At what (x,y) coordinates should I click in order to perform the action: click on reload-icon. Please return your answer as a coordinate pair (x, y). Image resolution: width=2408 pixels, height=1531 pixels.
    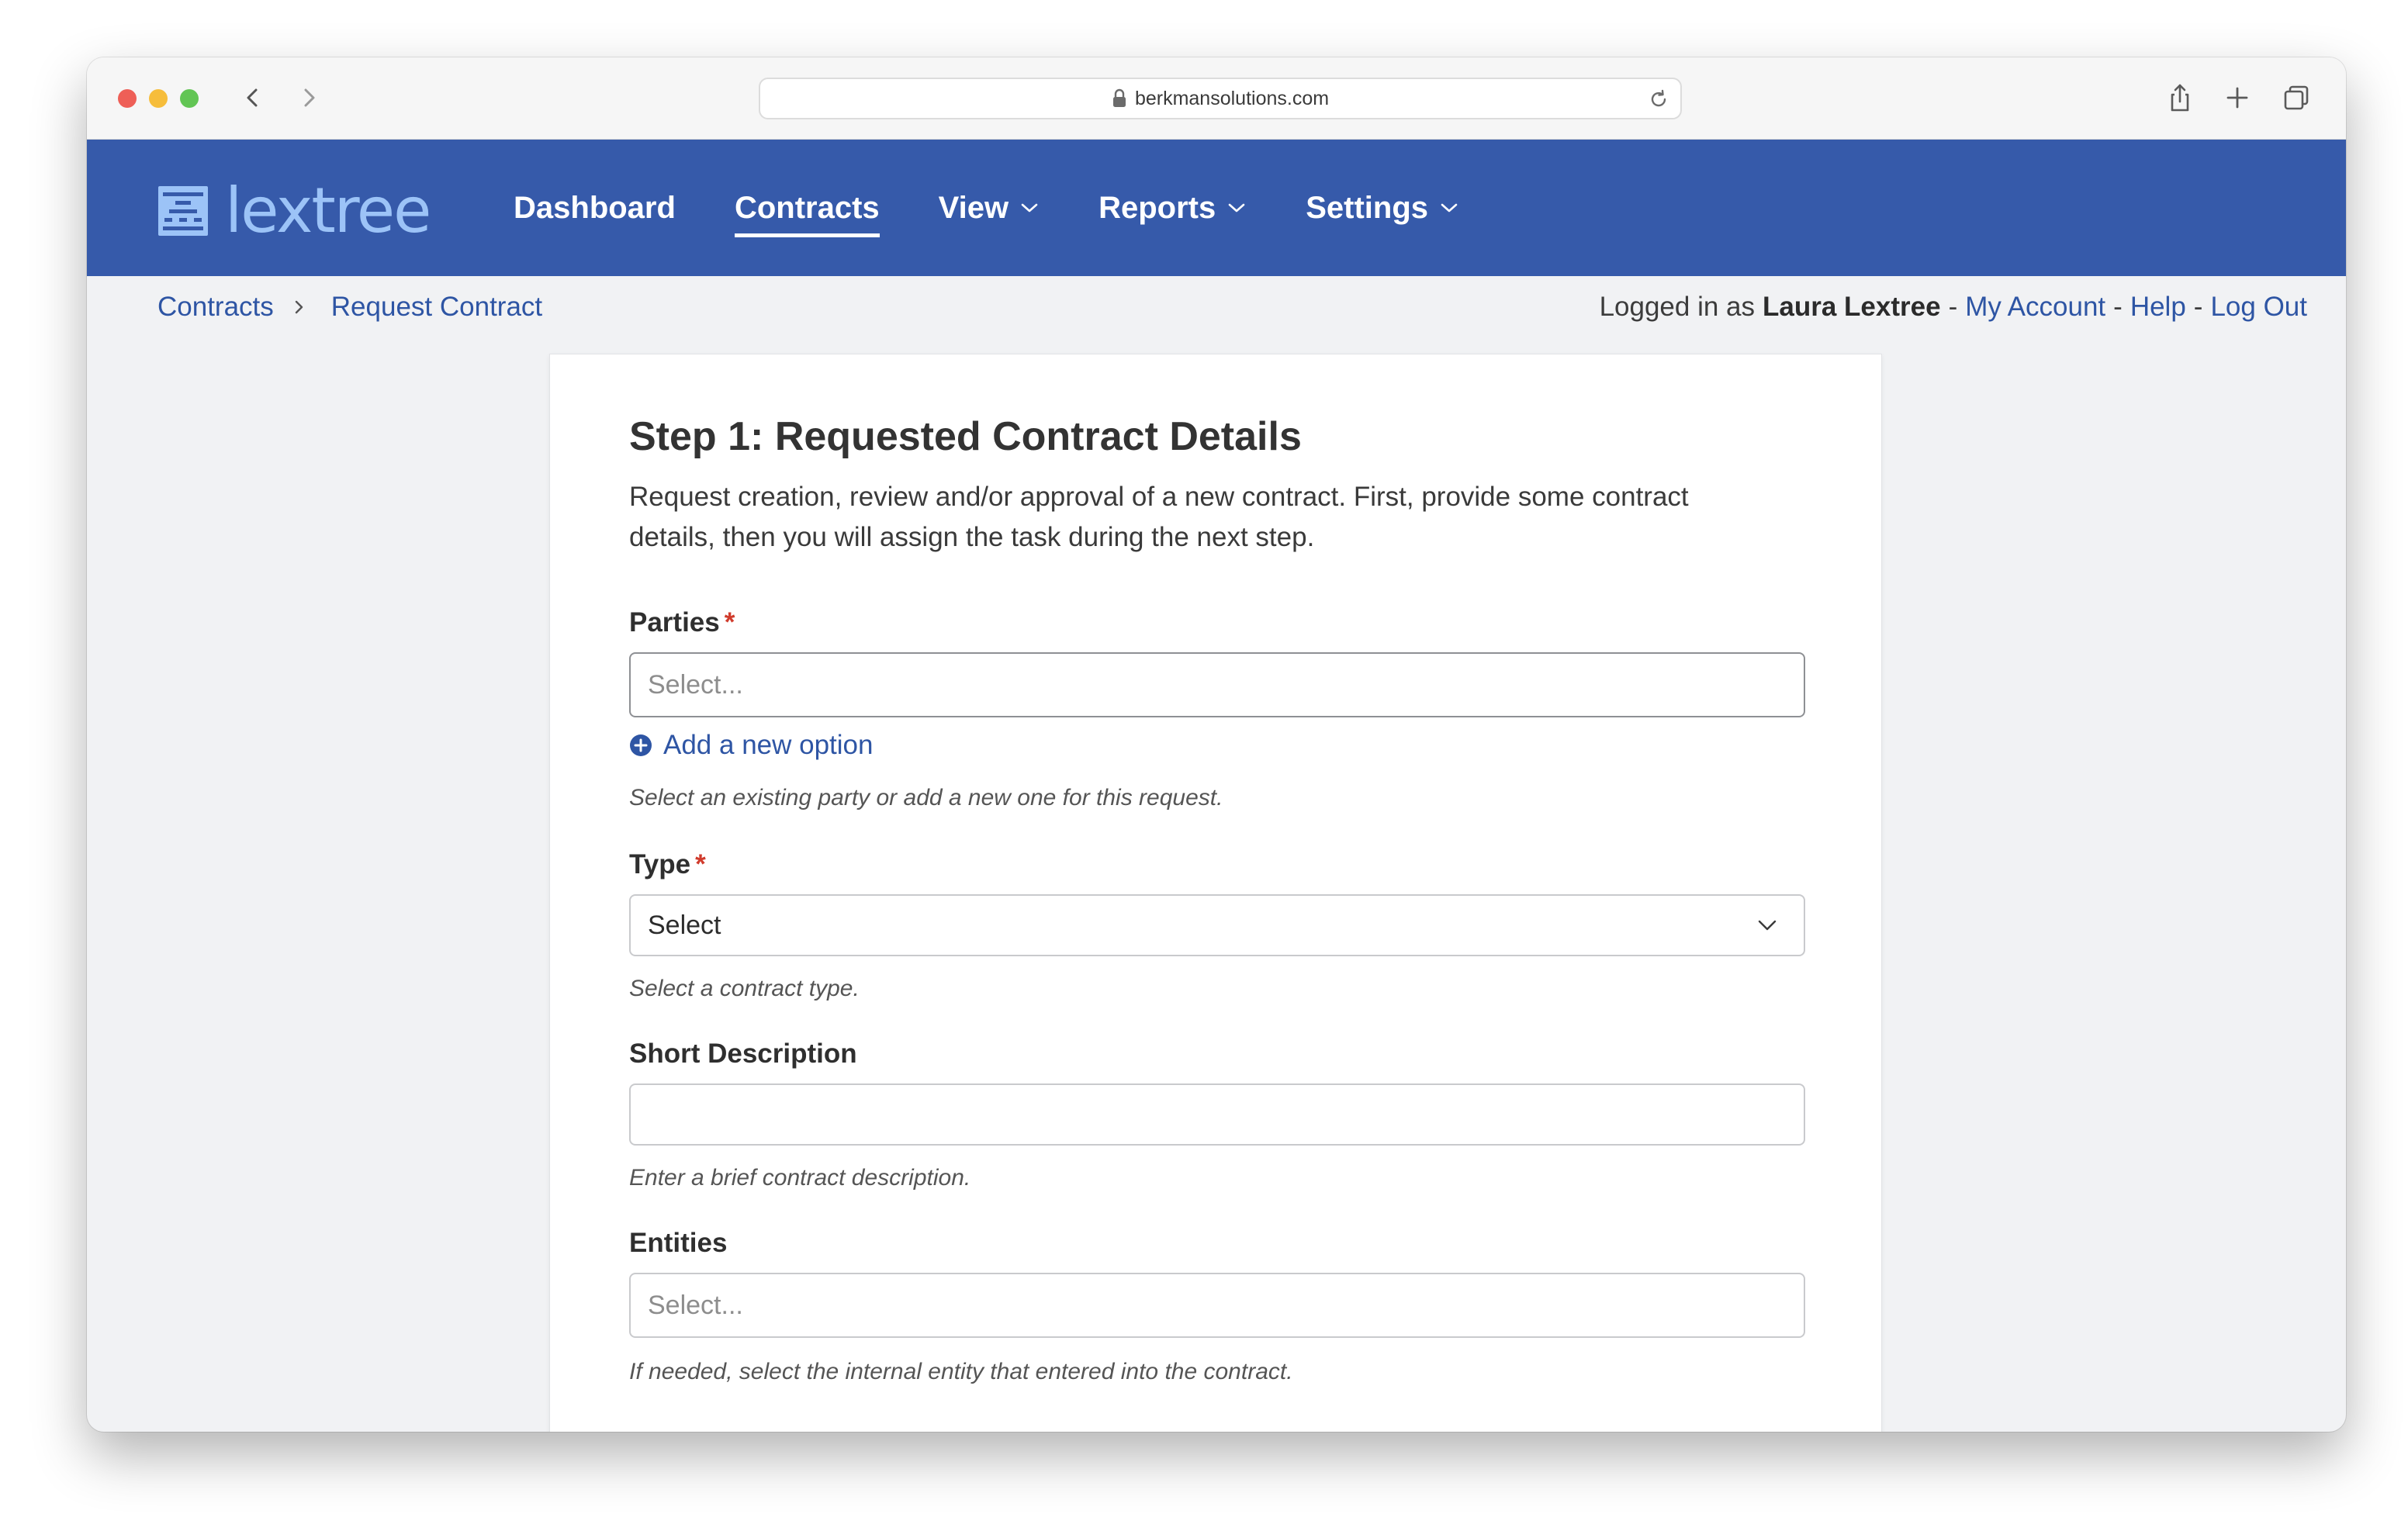
    Looking at the image, I should click on (1658, 99).